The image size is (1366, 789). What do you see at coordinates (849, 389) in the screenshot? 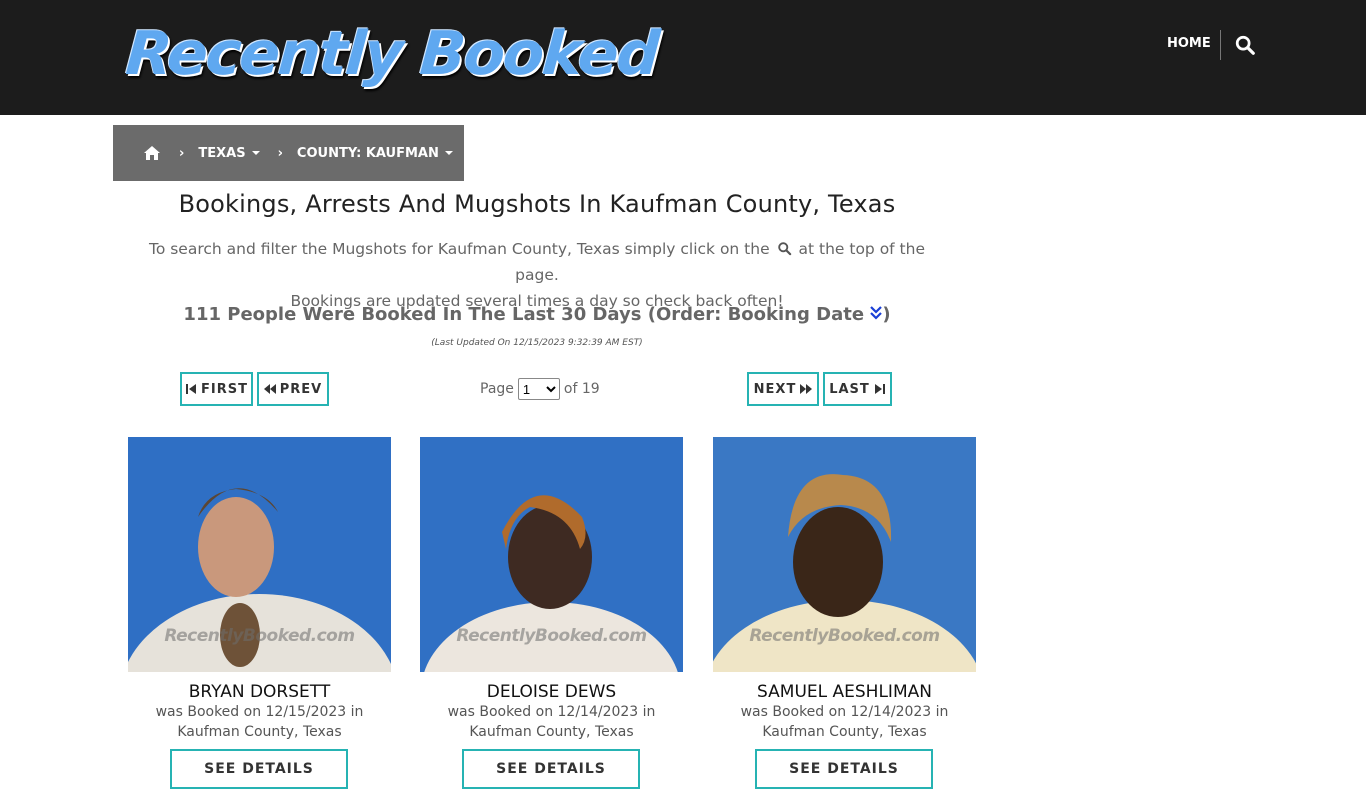
I see `last-label: LAST` at bounding box center [849, 389].